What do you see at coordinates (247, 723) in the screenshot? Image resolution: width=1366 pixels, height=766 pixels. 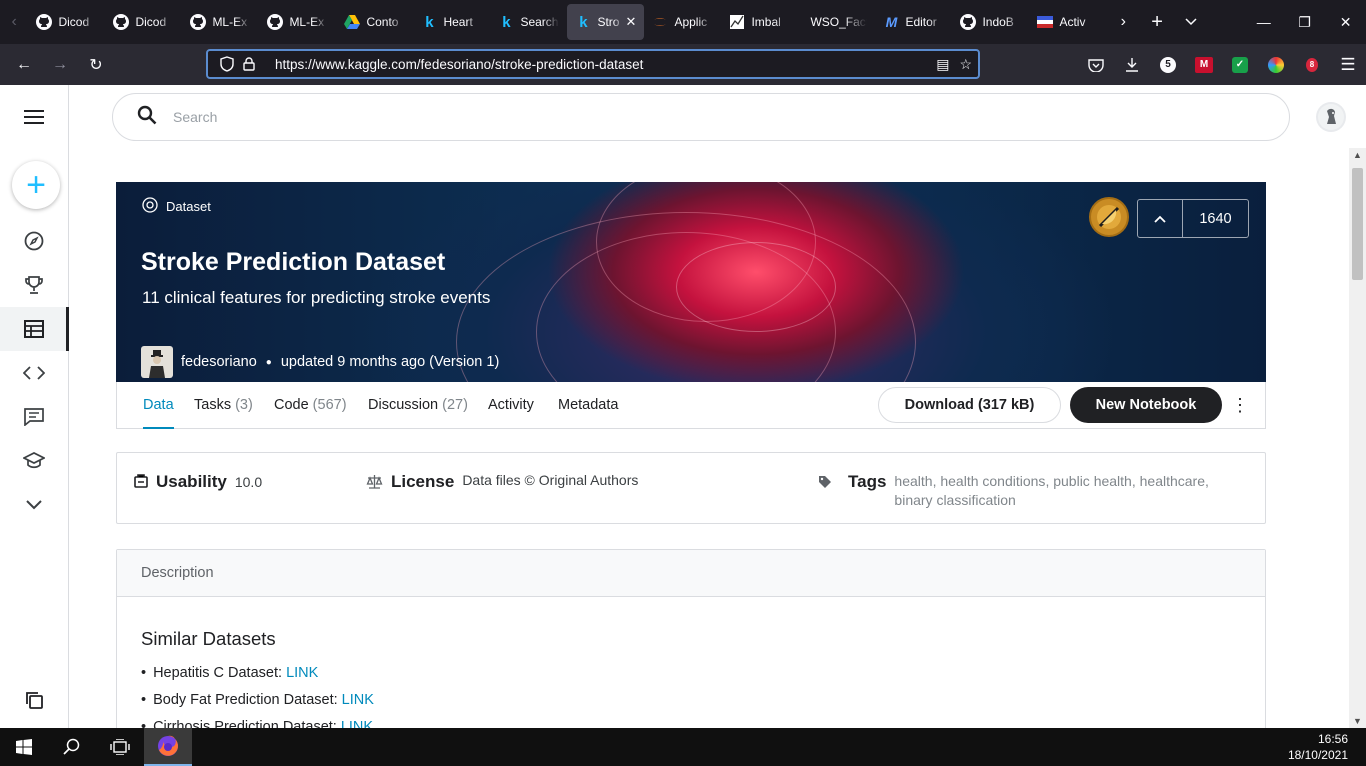 I see `list-item-text: Cirrhosis Prediction Dataset:` at bounding box center [247, 723].